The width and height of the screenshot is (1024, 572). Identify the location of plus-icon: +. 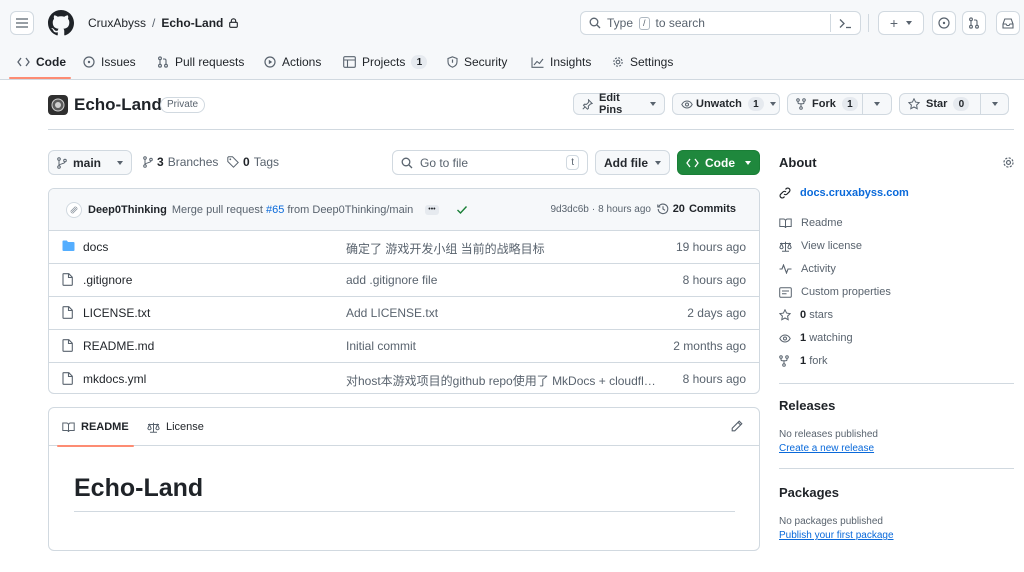
(894, 23).